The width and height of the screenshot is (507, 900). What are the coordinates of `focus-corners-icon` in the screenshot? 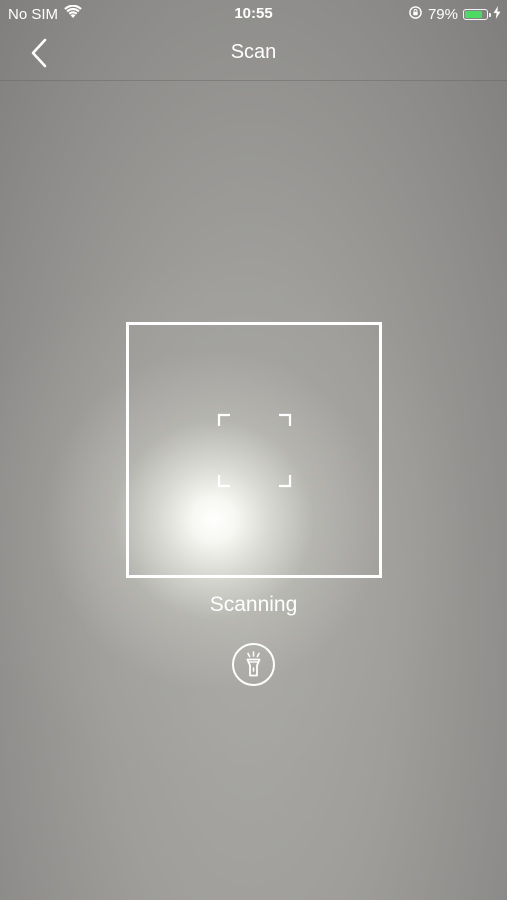 It's located at (254, 450).